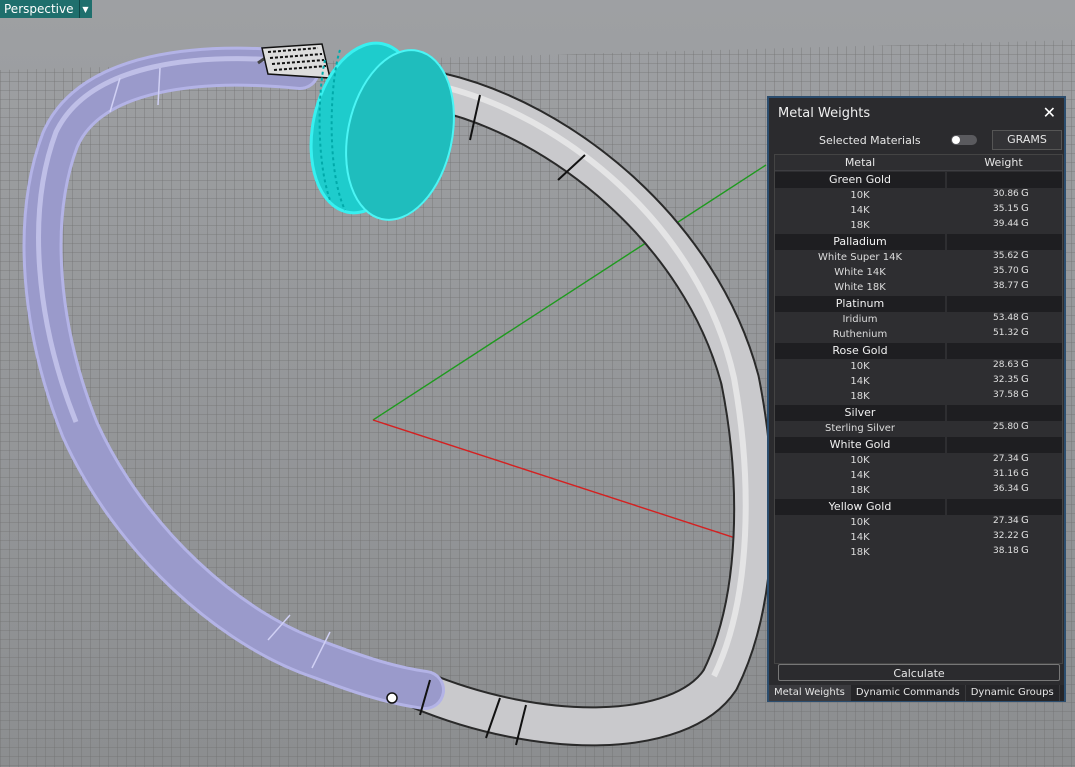 The height and width of the screenshot is (767, 1075). I want to click on table-row: White 18K 38.77 G, so click(918, 287).